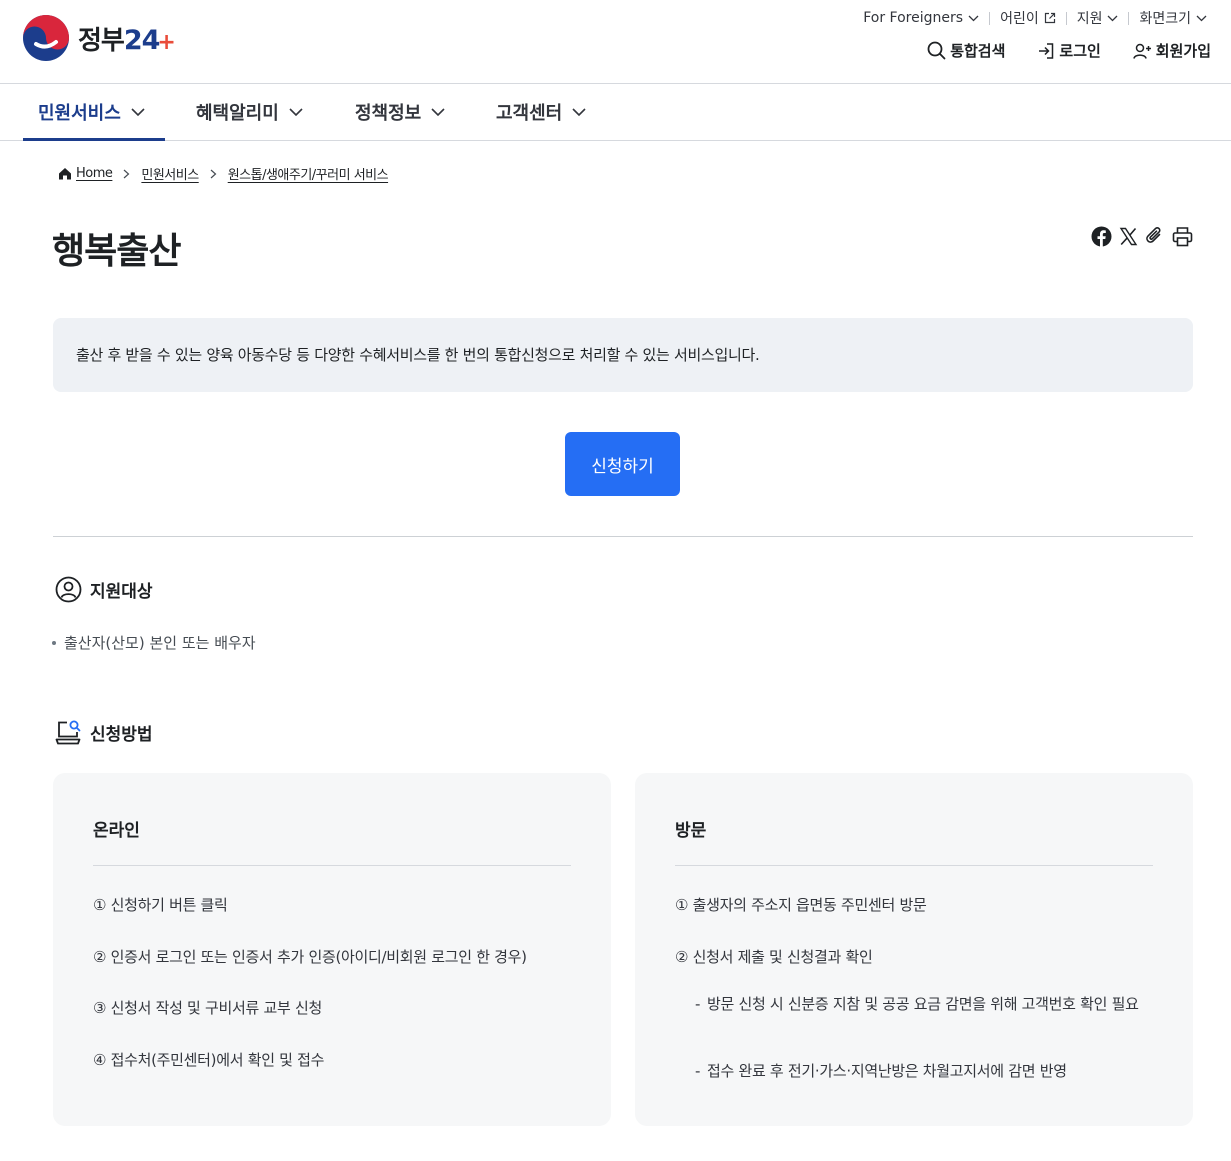 The width and height of the screenshot is (1231, 1161). What do you see at coordinates (223, 173) in the screenshot?
I see `breadcrumb: Home 민원서비스 원스톱/생애주기/꾸러미 서비스` at bounding box center [223, 173].